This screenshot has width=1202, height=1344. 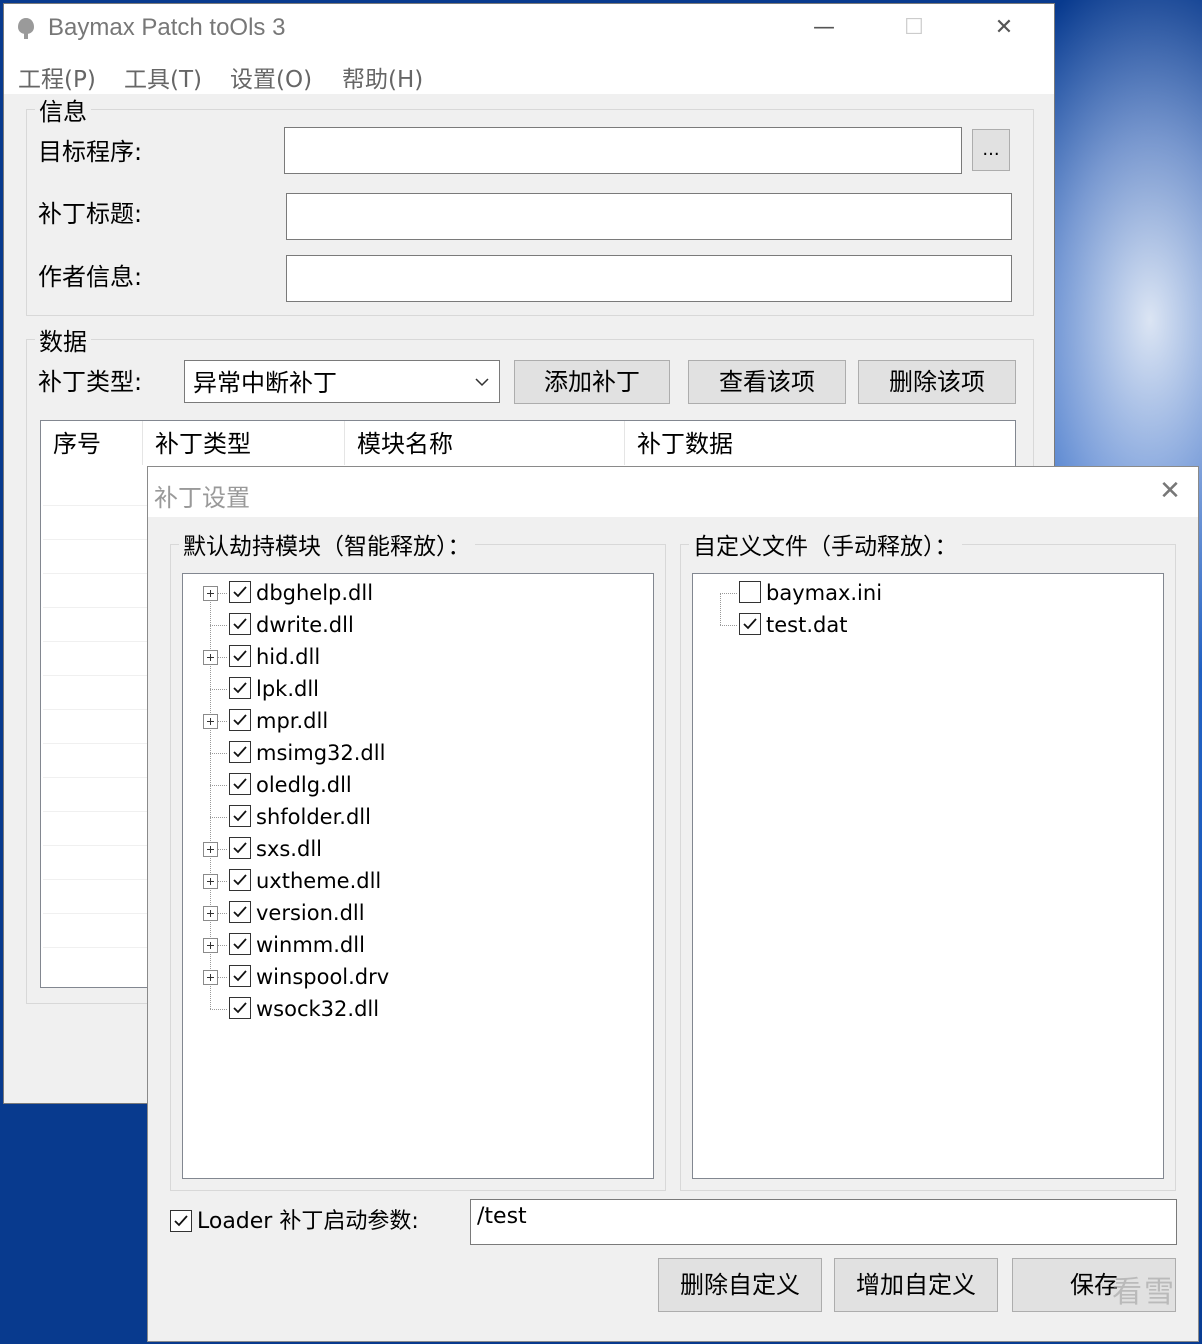 What do you see at coordinates (889, 593) in the screenshot?
I see `tree-item-baymax-ini: baymax.ini` at bounding box center [889, 593].